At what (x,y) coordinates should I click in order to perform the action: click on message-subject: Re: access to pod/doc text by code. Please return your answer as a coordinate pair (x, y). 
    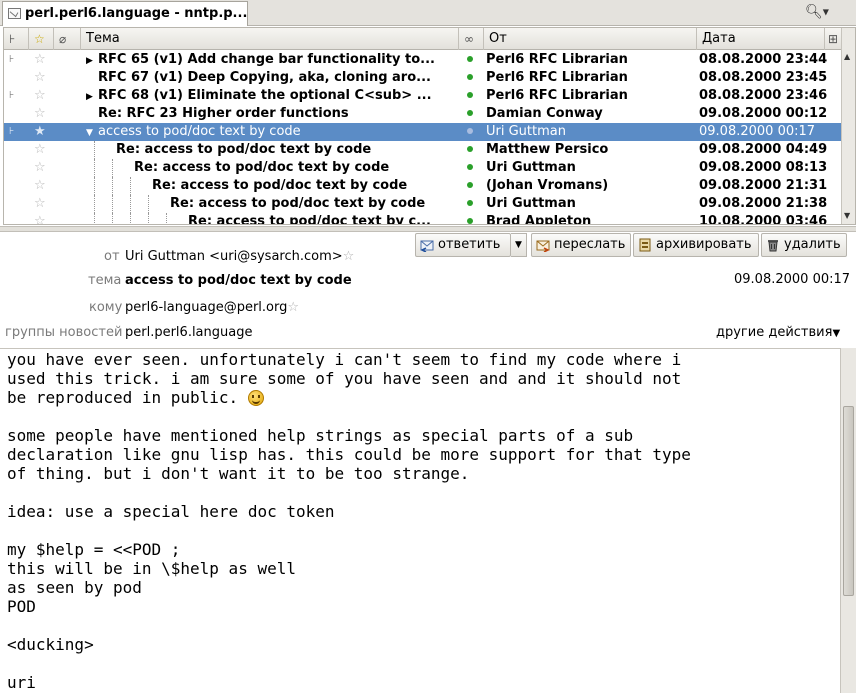
    Looking at the image, I should click on (301, 186).